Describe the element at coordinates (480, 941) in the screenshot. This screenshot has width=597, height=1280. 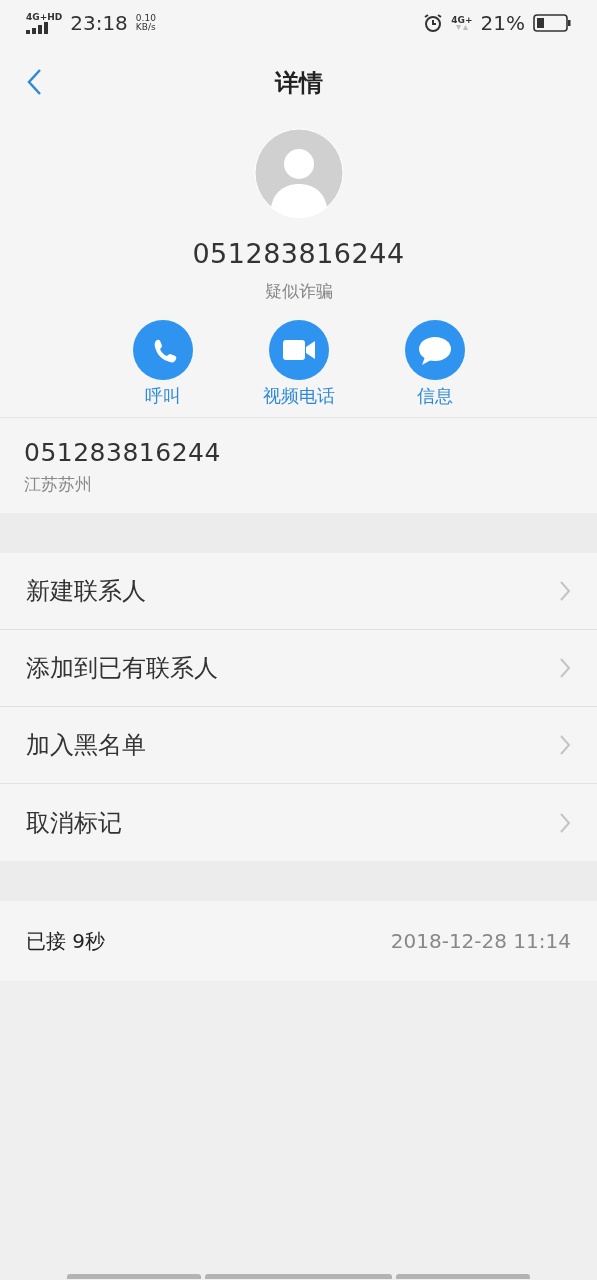
I see `call-time: 2018-12-28 11:14` at that location.